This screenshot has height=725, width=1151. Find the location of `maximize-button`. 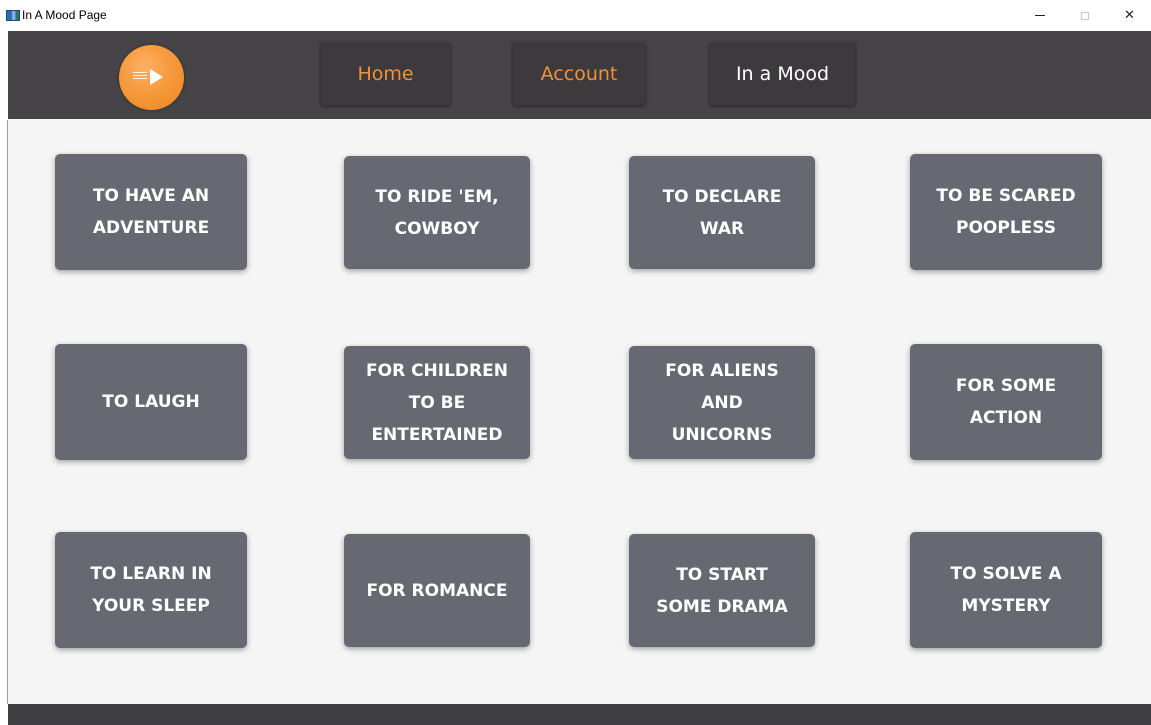

maximize-button is located at coordinates (1084, 15).